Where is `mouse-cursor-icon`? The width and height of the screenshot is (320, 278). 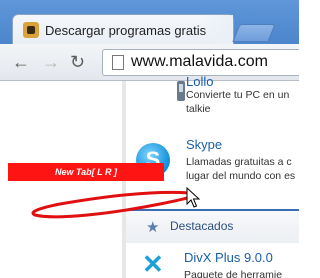
mouse-cursor-icon is located at coordinates (193, 197).